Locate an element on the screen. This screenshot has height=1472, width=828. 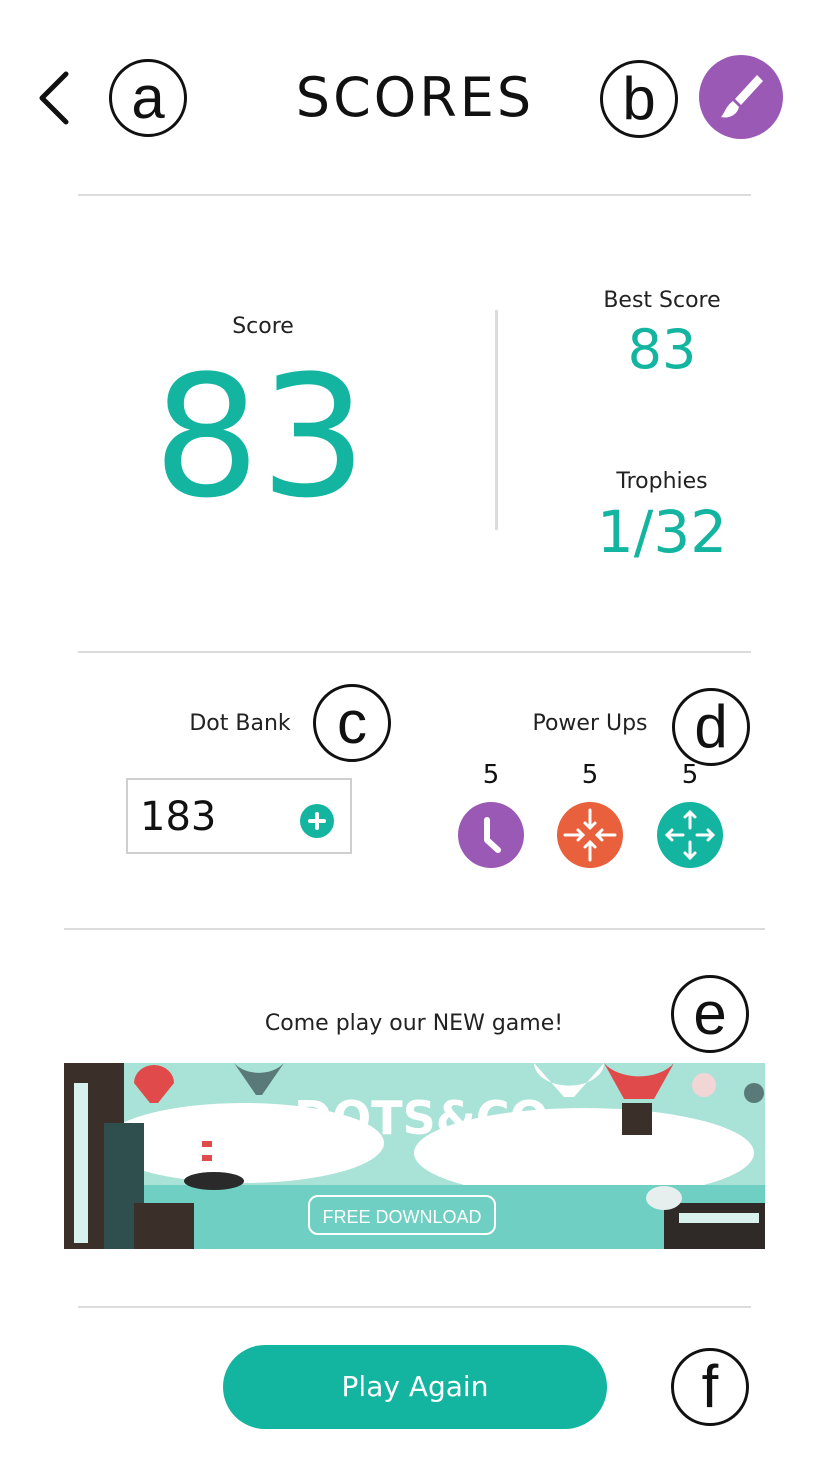
power-up-expand is located at coordinates (690, 835).